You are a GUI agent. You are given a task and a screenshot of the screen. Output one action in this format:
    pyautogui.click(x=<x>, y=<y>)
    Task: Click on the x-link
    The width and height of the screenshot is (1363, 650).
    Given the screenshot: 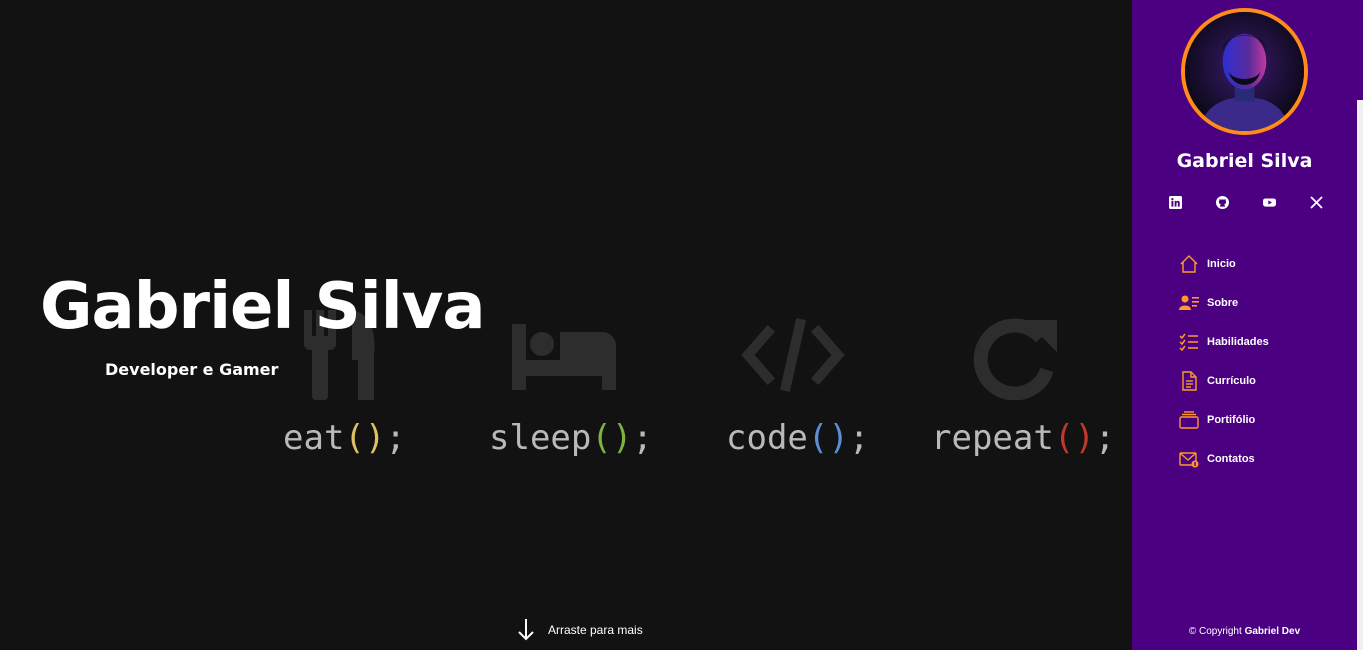 What is the action you would take?
    pyautogui.click(x=1317, y=202)
    